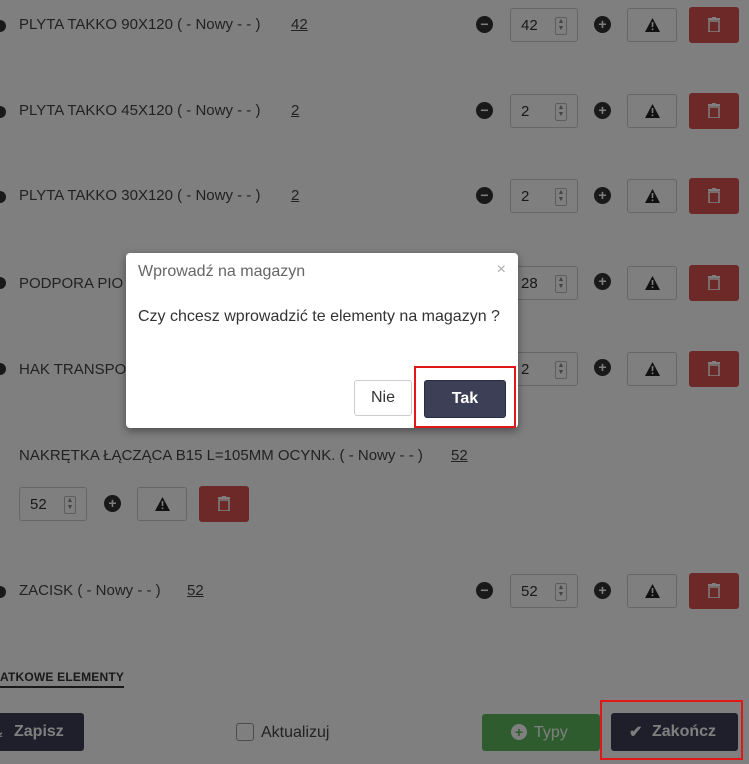  I want to click on dialog-title: Wprowadź na magazyn, so click(222, 271).